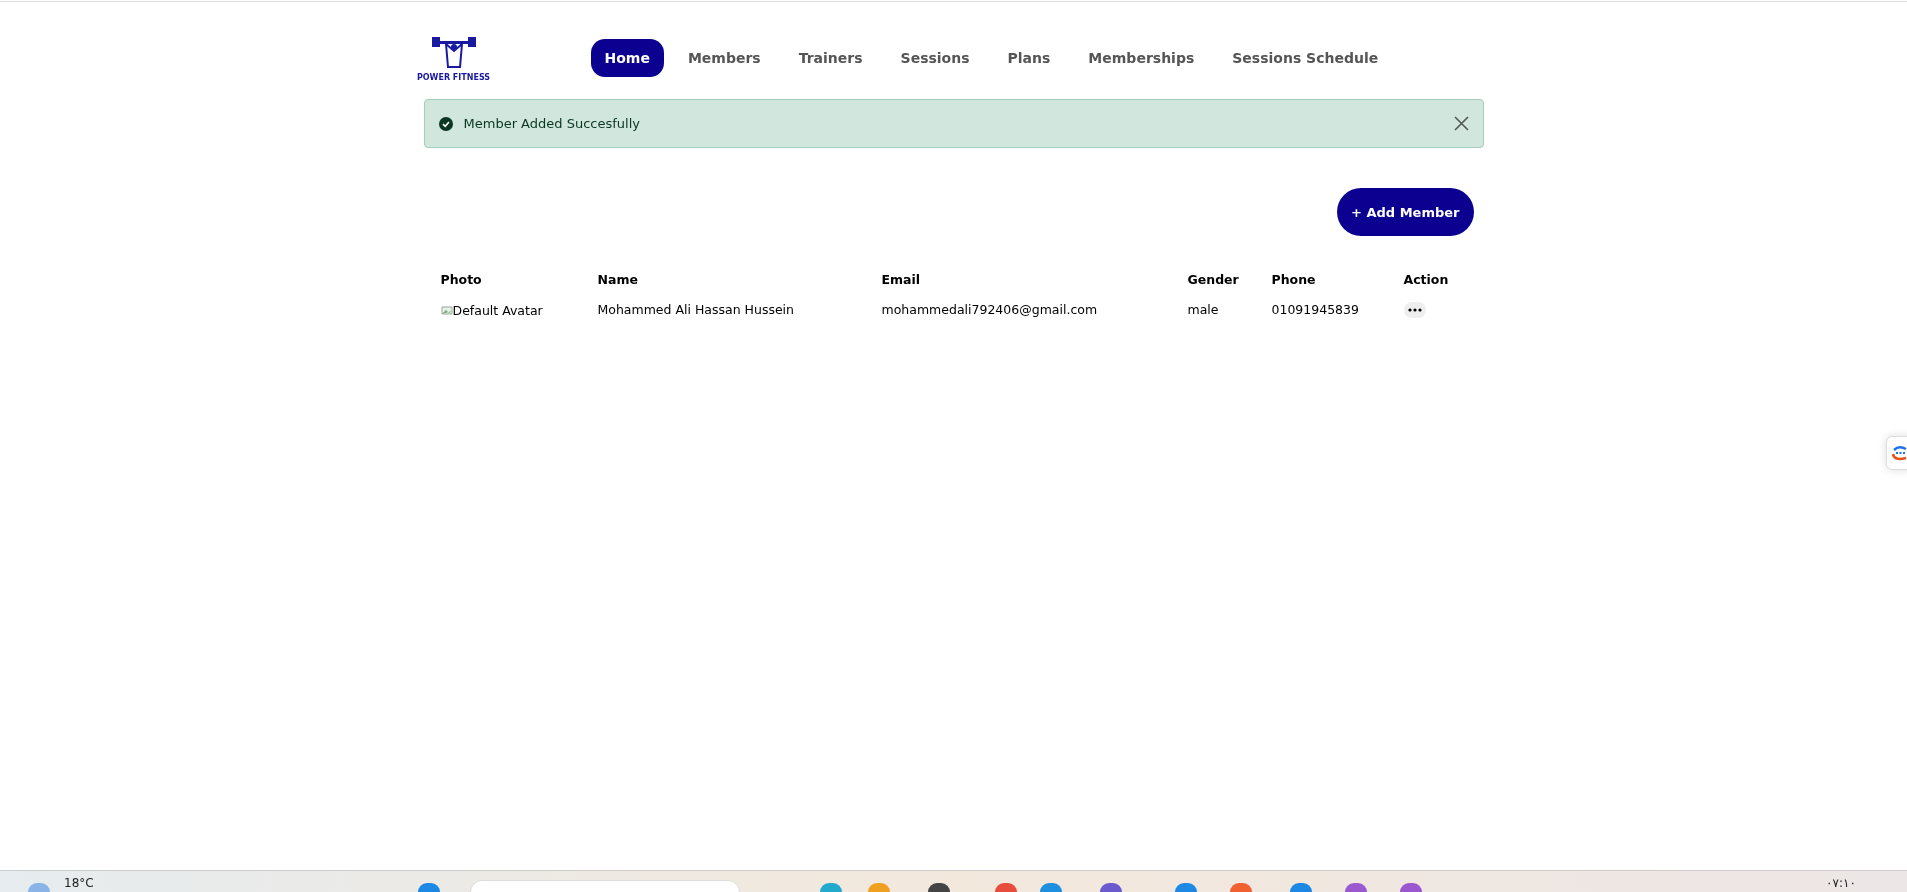 The height and width of the screenshot is (892, 1907). What do you see at coordinates (1405, 212) in the screenshot?
I see `add-member-button: + Add Member` at bounding box center [1405, 212].